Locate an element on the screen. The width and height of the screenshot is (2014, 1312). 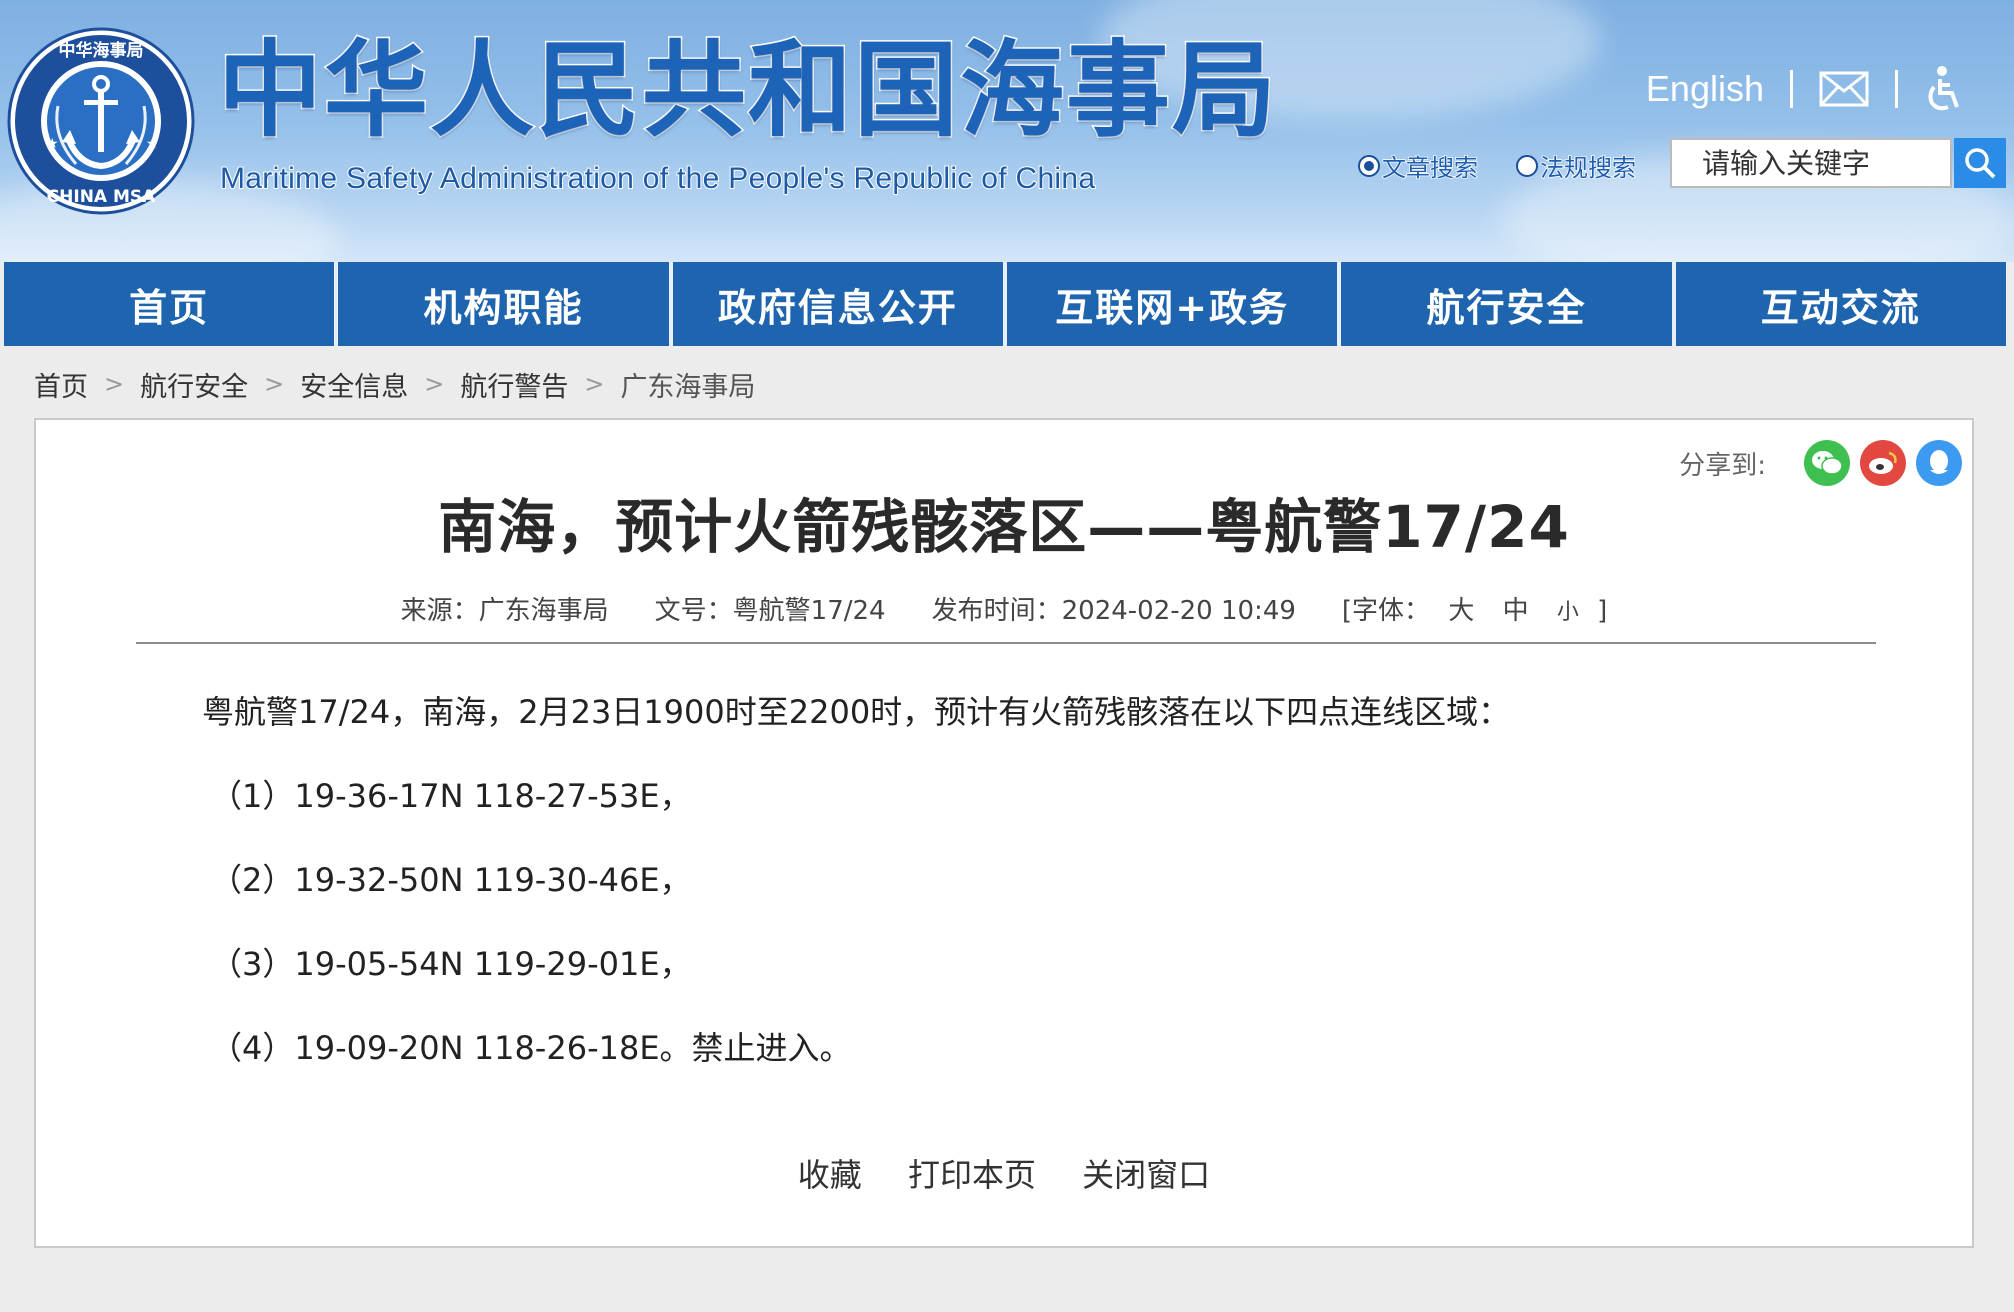
emblem-bottom-text: CHINA MSA is located at coordinates (101, 197).